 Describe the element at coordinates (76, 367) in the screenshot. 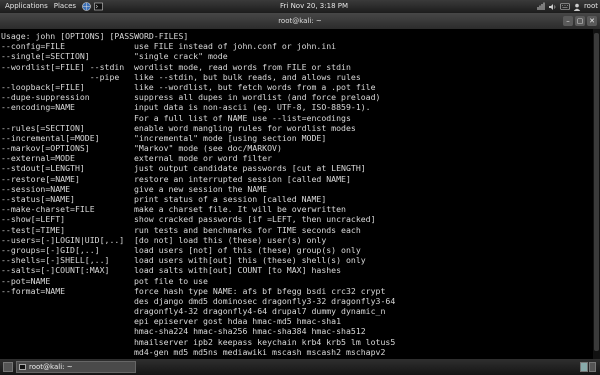

I see `taskbar-item-terminal: root@kali: ~` at that location.